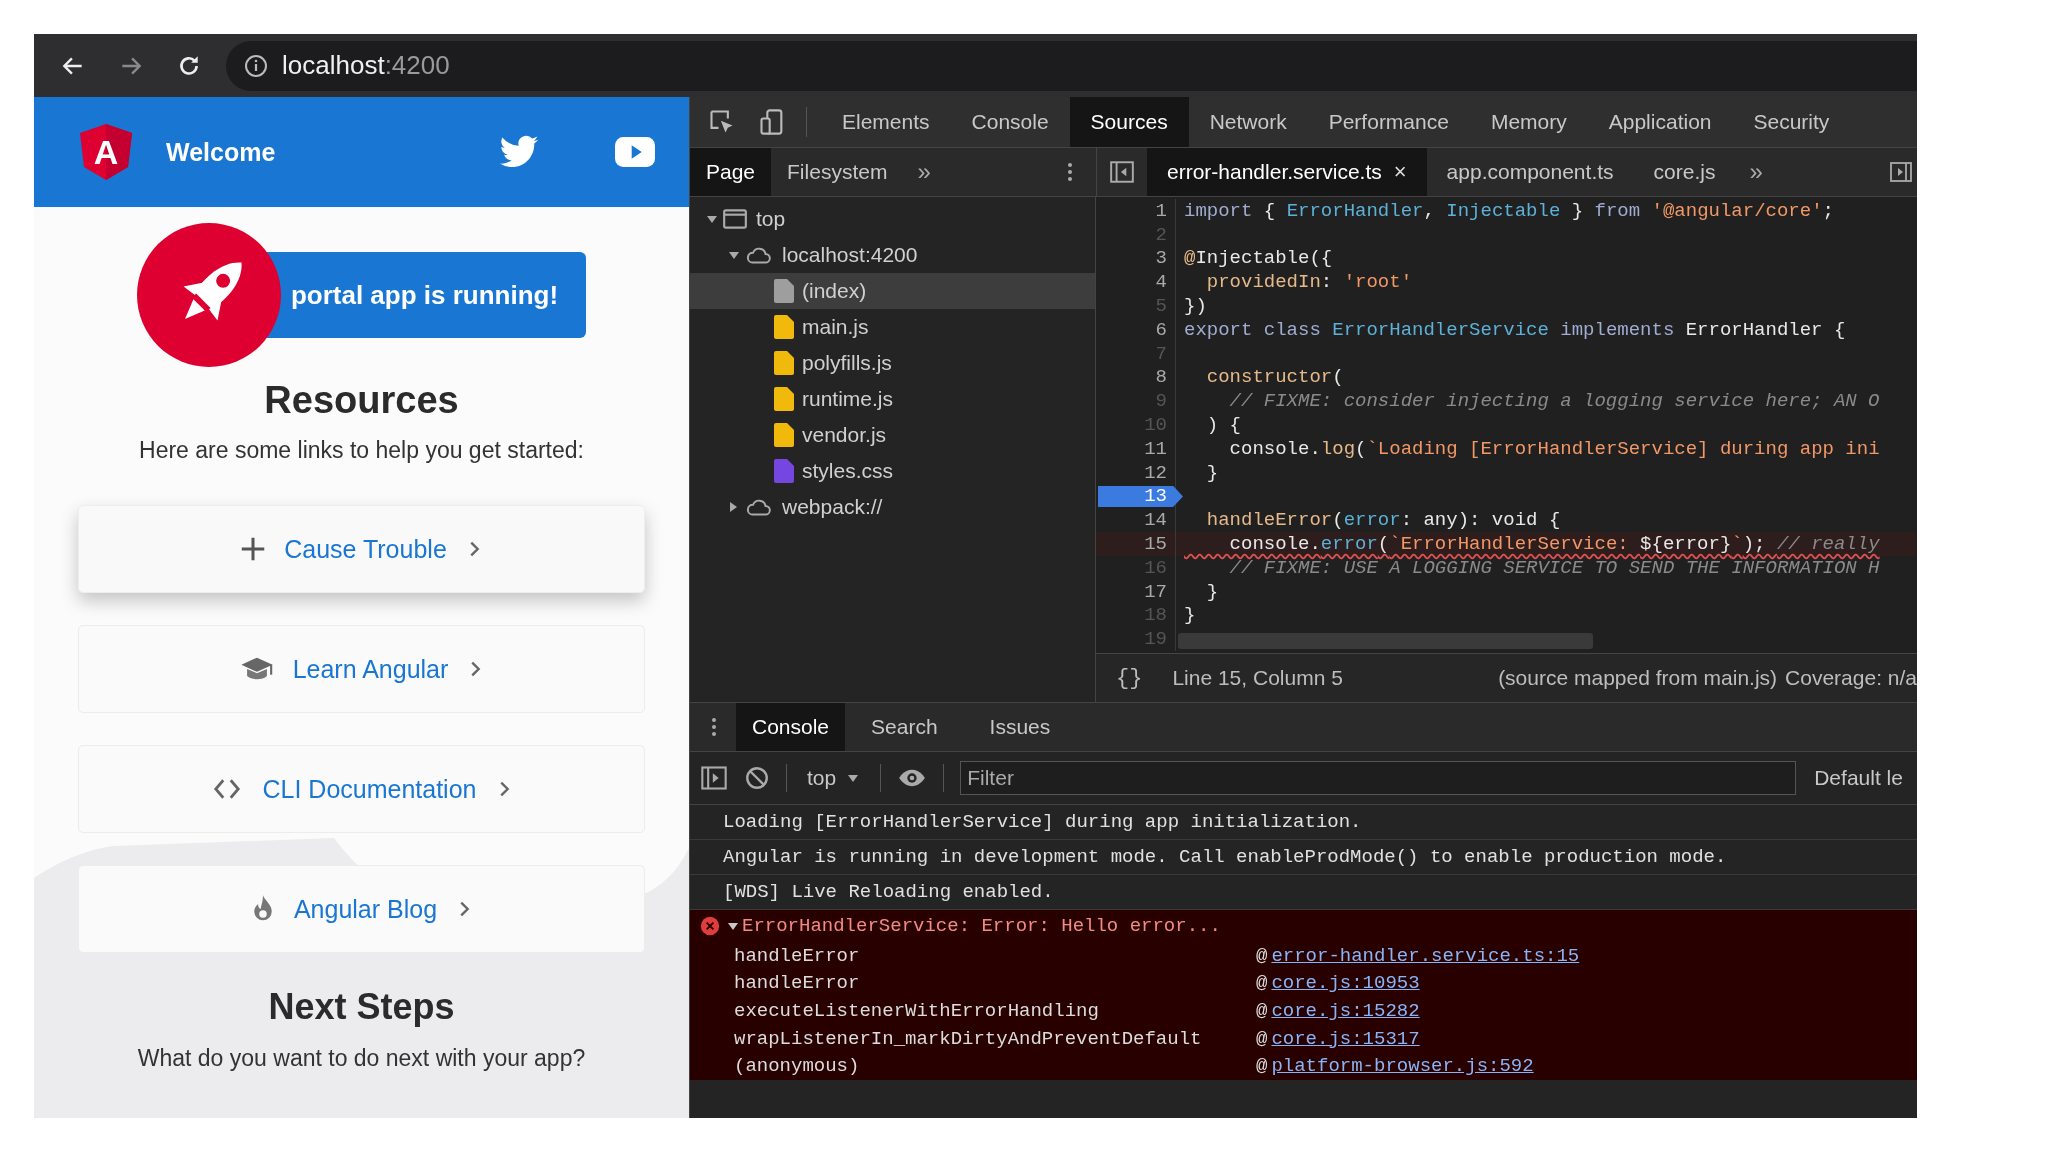 The image size is (2048, 1152). What do you see at coordinates (361, 909) in the screenshot?
I see `link-card: Angular Blog` at bounding box center [361, 909].